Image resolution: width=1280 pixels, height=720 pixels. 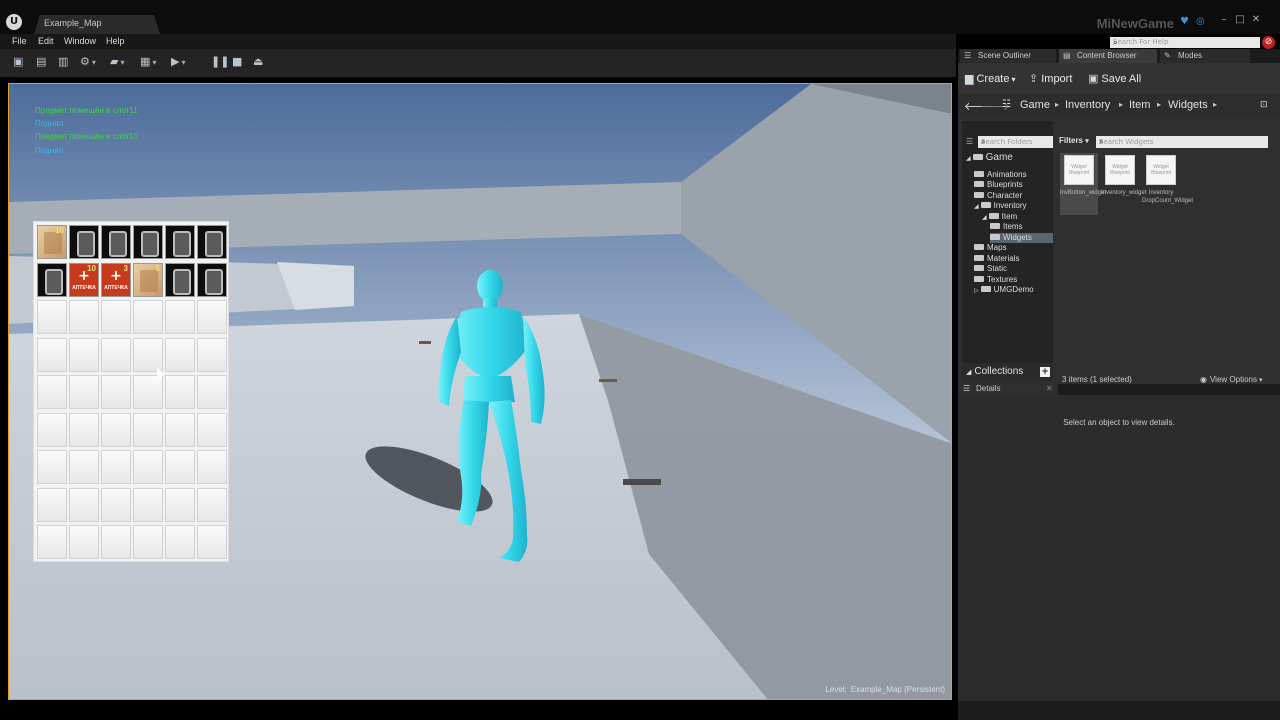 I want to click on save-all-button: ▣ Save All, so click(x=1114, y=78).